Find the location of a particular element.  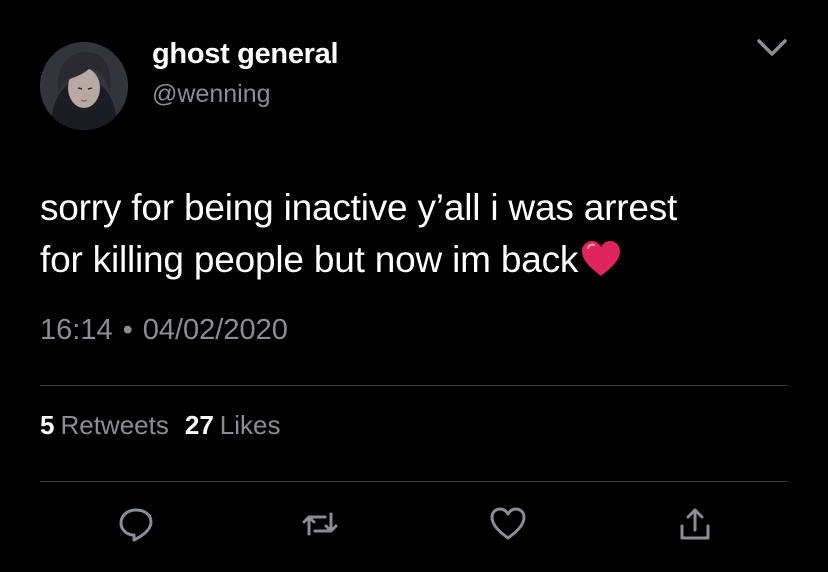

retweets-count: 5 is located at coordinates (47, 425).